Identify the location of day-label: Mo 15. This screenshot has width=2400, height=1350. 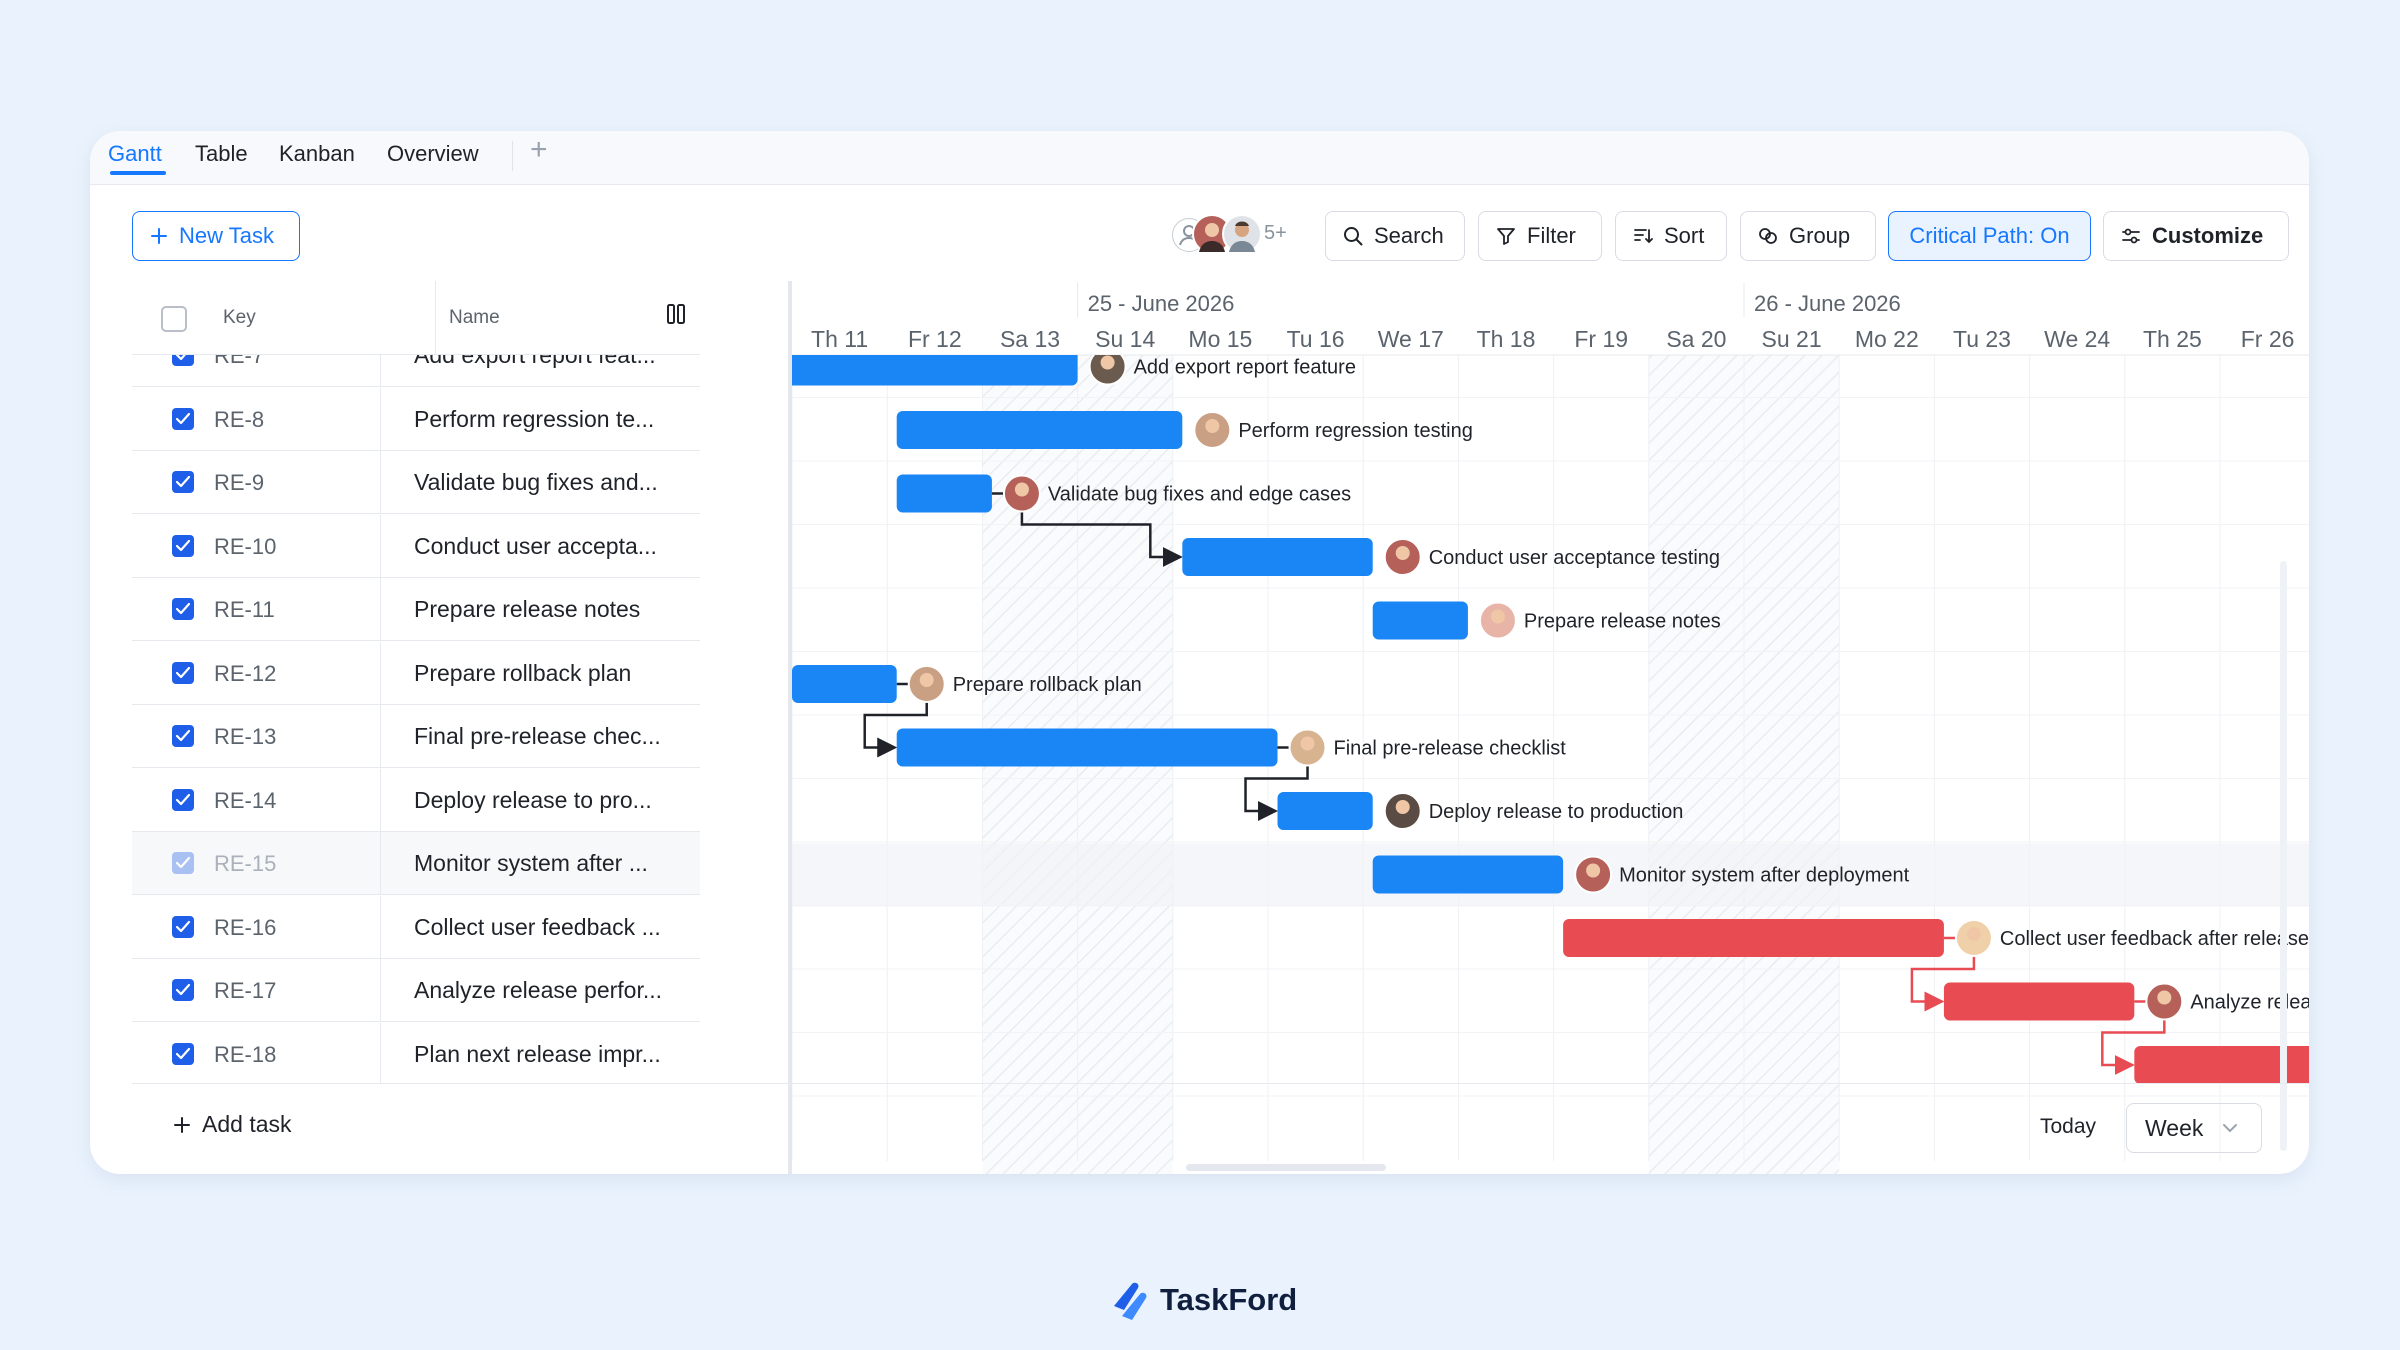
(1220, 339).